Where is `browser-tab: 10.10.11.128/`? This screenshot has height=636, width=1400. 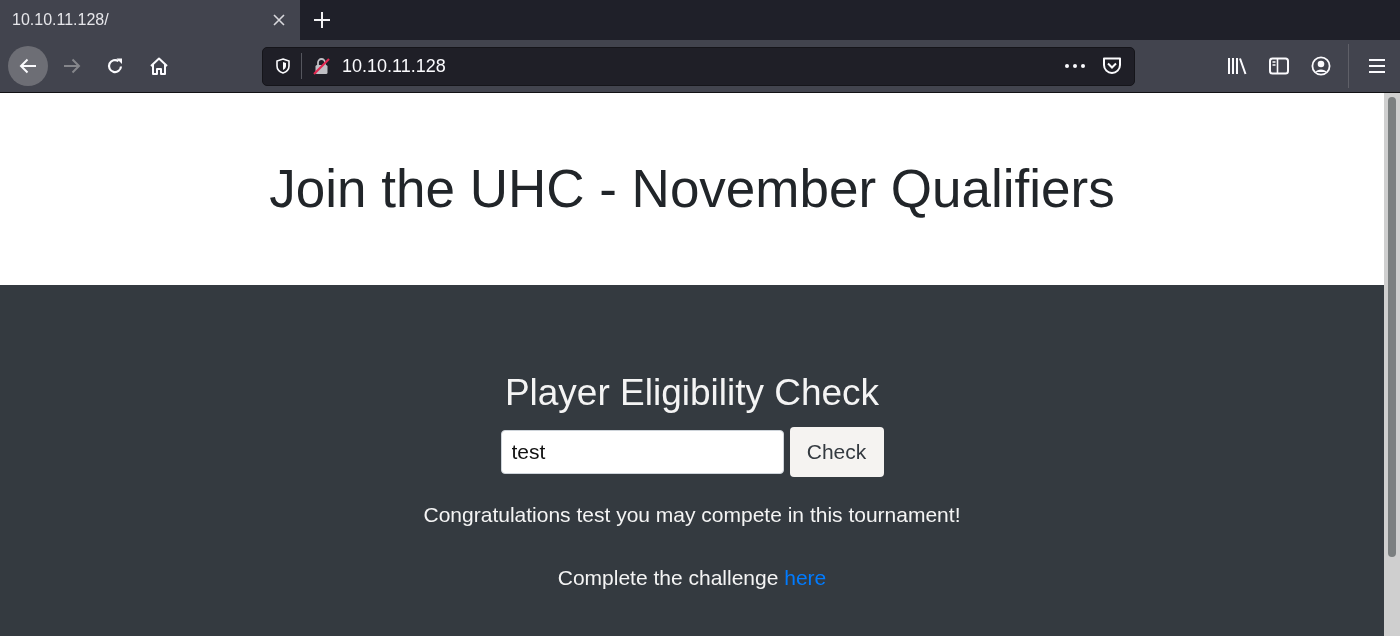
browser-tab: 10.10.11.128/ is located at coordinates (150, 20).